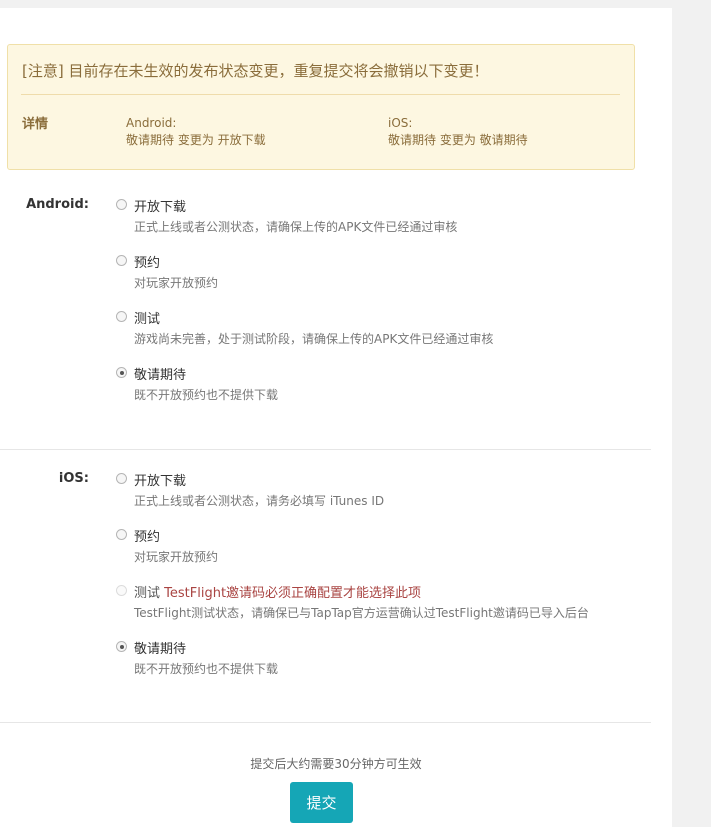 This screenshot has width=711, height=827. I want to click on notice-android-change-text: 敬请期待 变更为 开放下载, so click(196, 140).